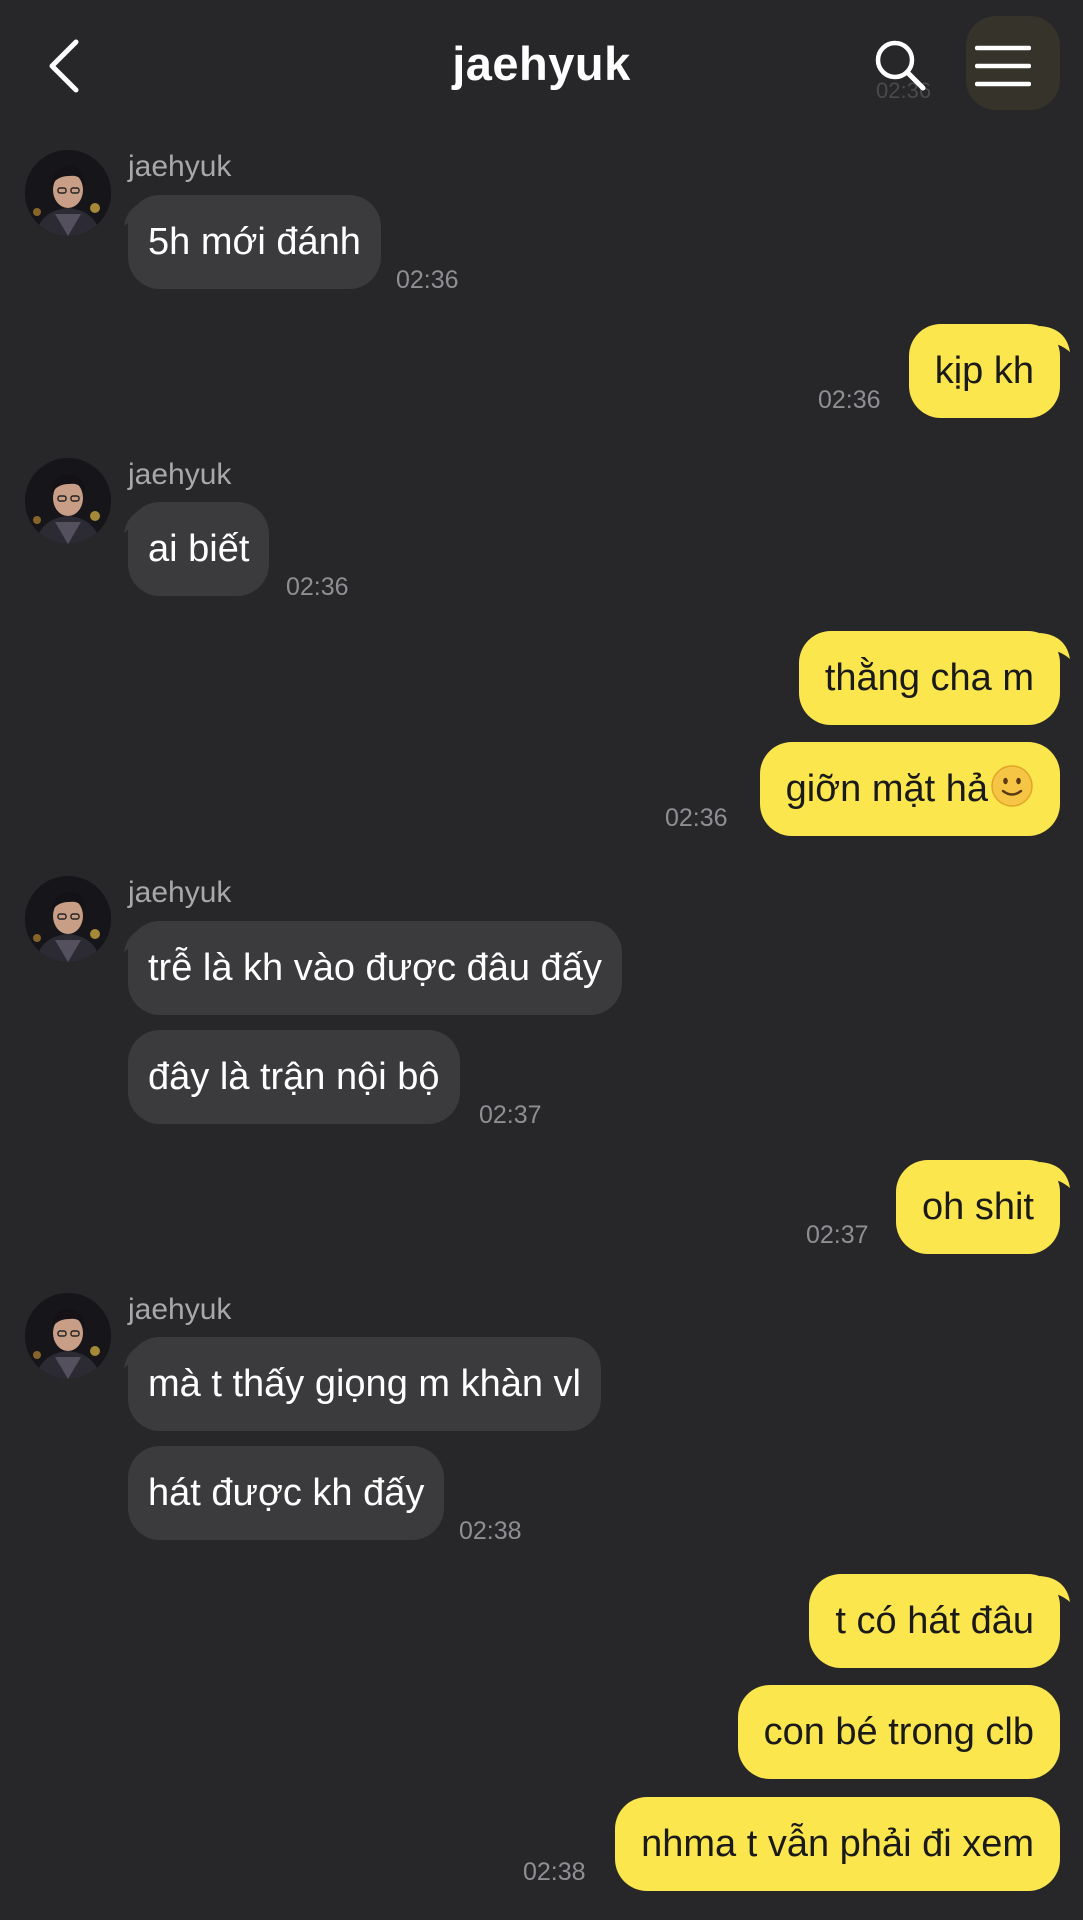 The width and height of the screenshot is (1083, 1920). Describe the element at coordinates (886, 789) in the screenshot. I see `message-text: giỡn mặt hả` at that location.